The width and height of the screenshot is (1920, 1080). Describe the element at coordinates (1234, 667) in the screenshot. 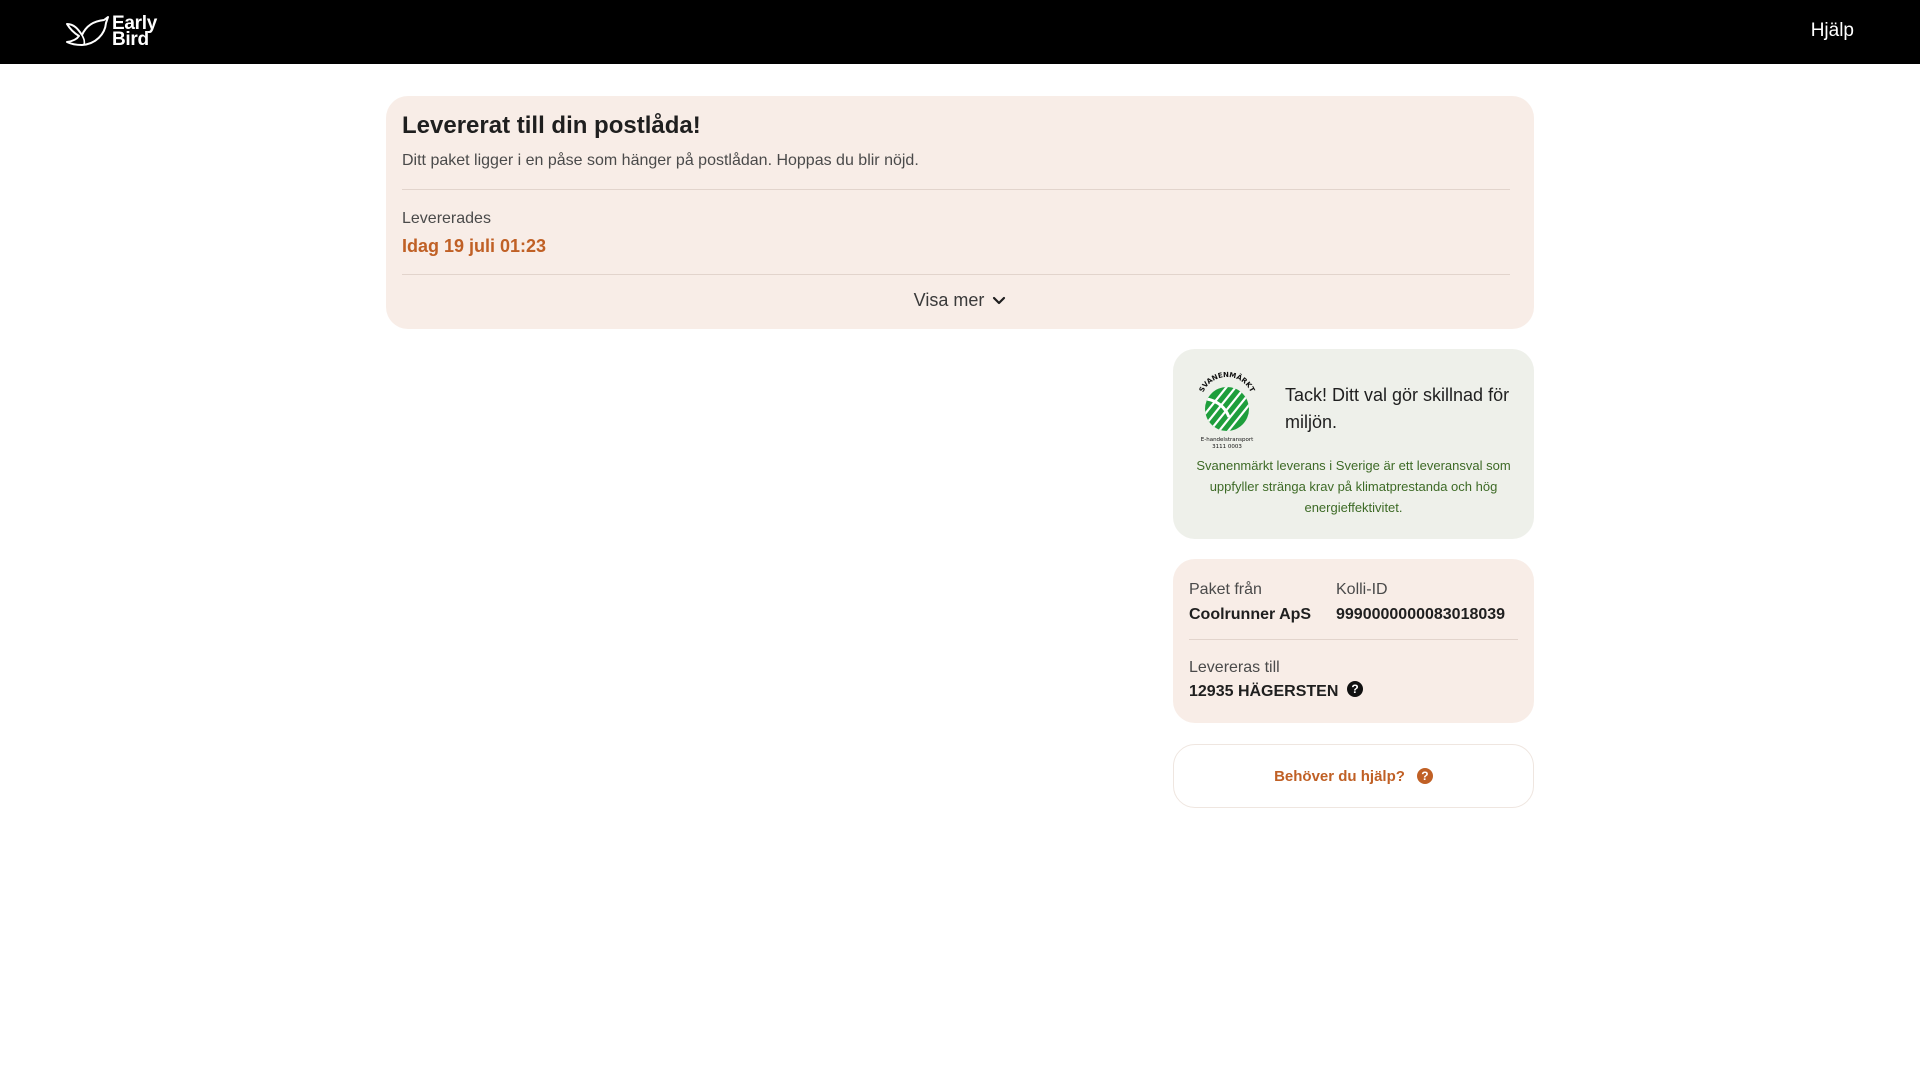

I see `destination-label: Levereras till` at that location.